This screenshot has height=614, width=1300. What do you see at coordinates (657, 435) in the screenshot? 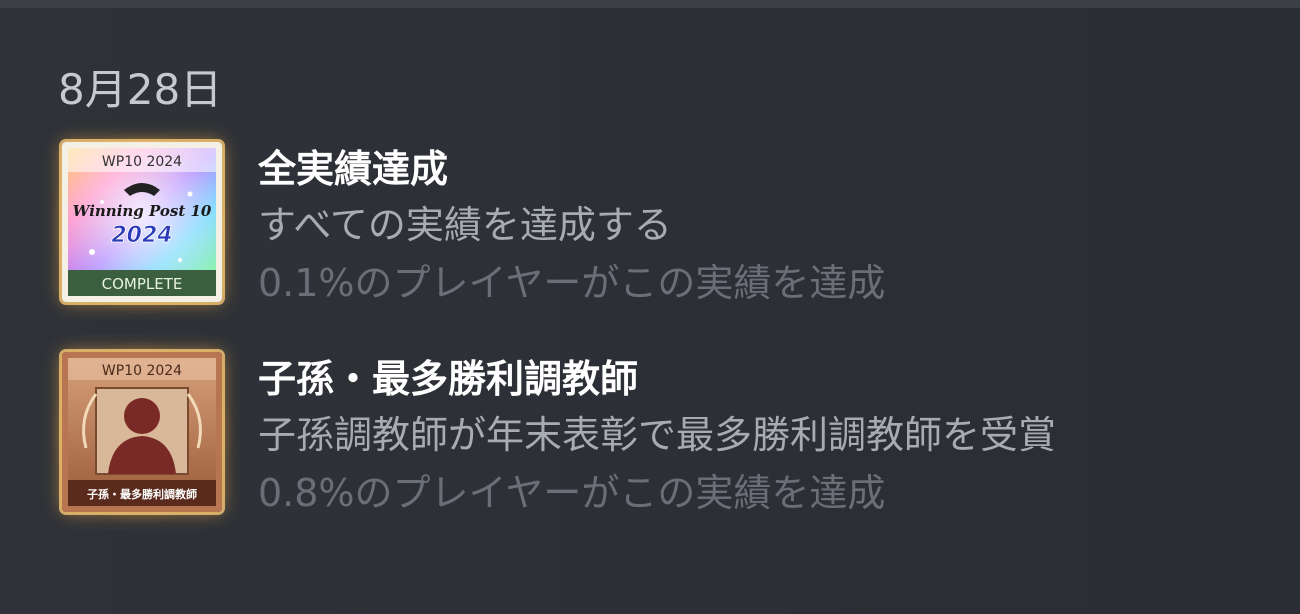
I see `achievement-description: 子孫調教師が年末表彰で最多勝利調教師を受賞` at bounding box center [657, 435].